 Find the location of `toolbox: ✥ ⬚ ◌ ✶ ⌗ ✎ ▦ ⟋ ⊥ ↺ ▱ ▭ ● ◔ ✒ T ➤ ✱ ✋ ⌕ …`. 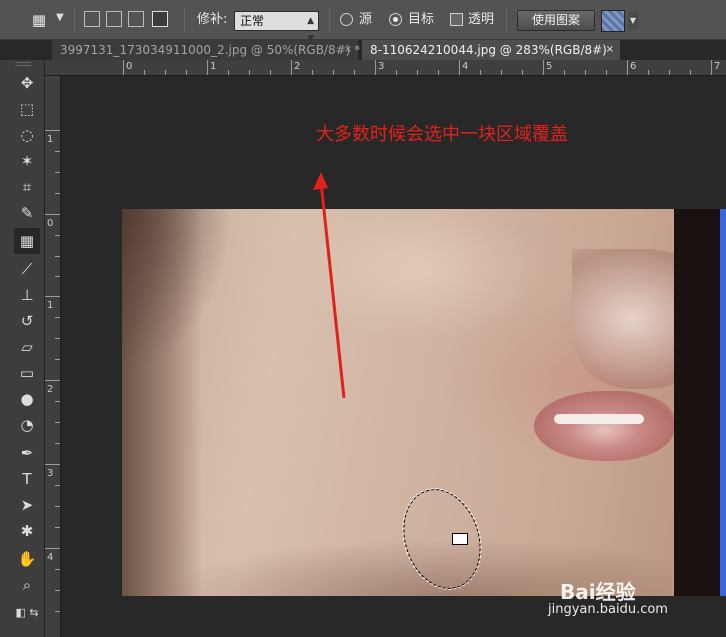

toolbox: ✥ ⬚ ◌ ✶ ⌗ ✎ ▦ ⟋ ⊥ ↺ ▱ ▭ ● ◔ ✒ T ➤ ✱ ✋ ⌕ … is located at coordinates (22, 348).